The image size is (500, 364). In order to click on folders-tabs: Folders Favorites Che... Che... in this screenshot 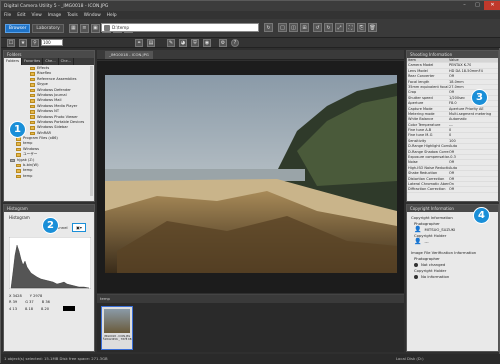, I will do `click(49, 61)`.